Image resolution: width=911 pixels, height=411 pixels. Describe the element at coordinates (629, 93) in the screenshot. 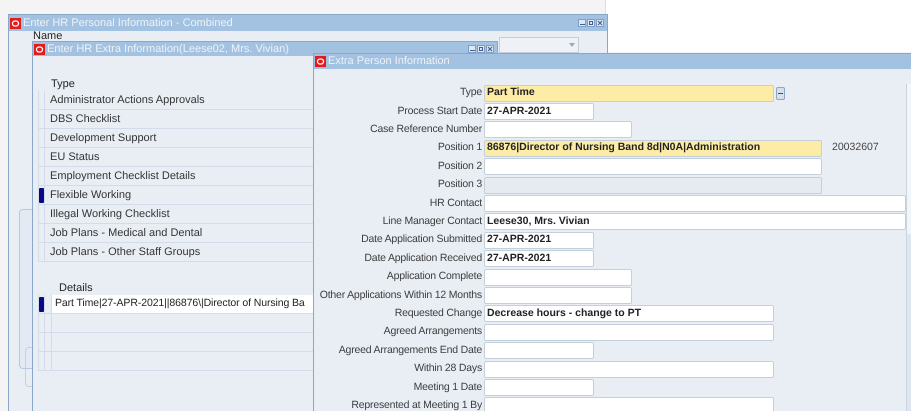

I see `text-field: Part Time` at that location.